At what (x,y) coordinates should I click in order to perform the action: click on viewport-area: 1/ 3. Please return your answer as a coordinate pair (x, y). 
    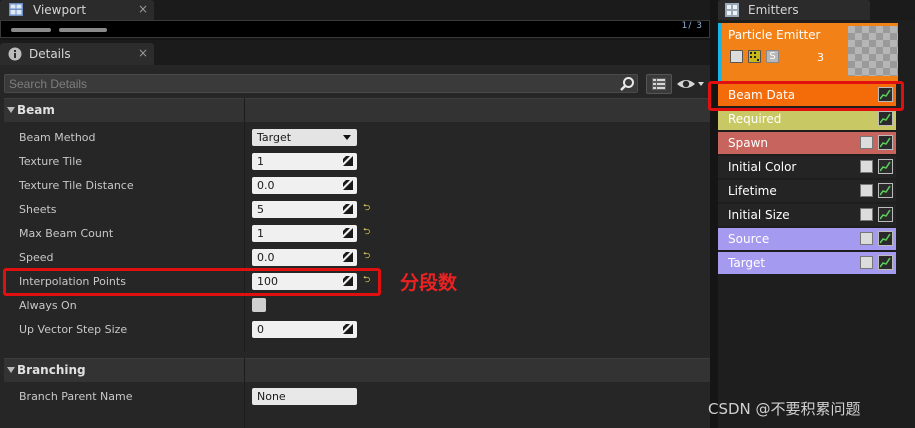
    Looking at the image, I should click on (355, 29).